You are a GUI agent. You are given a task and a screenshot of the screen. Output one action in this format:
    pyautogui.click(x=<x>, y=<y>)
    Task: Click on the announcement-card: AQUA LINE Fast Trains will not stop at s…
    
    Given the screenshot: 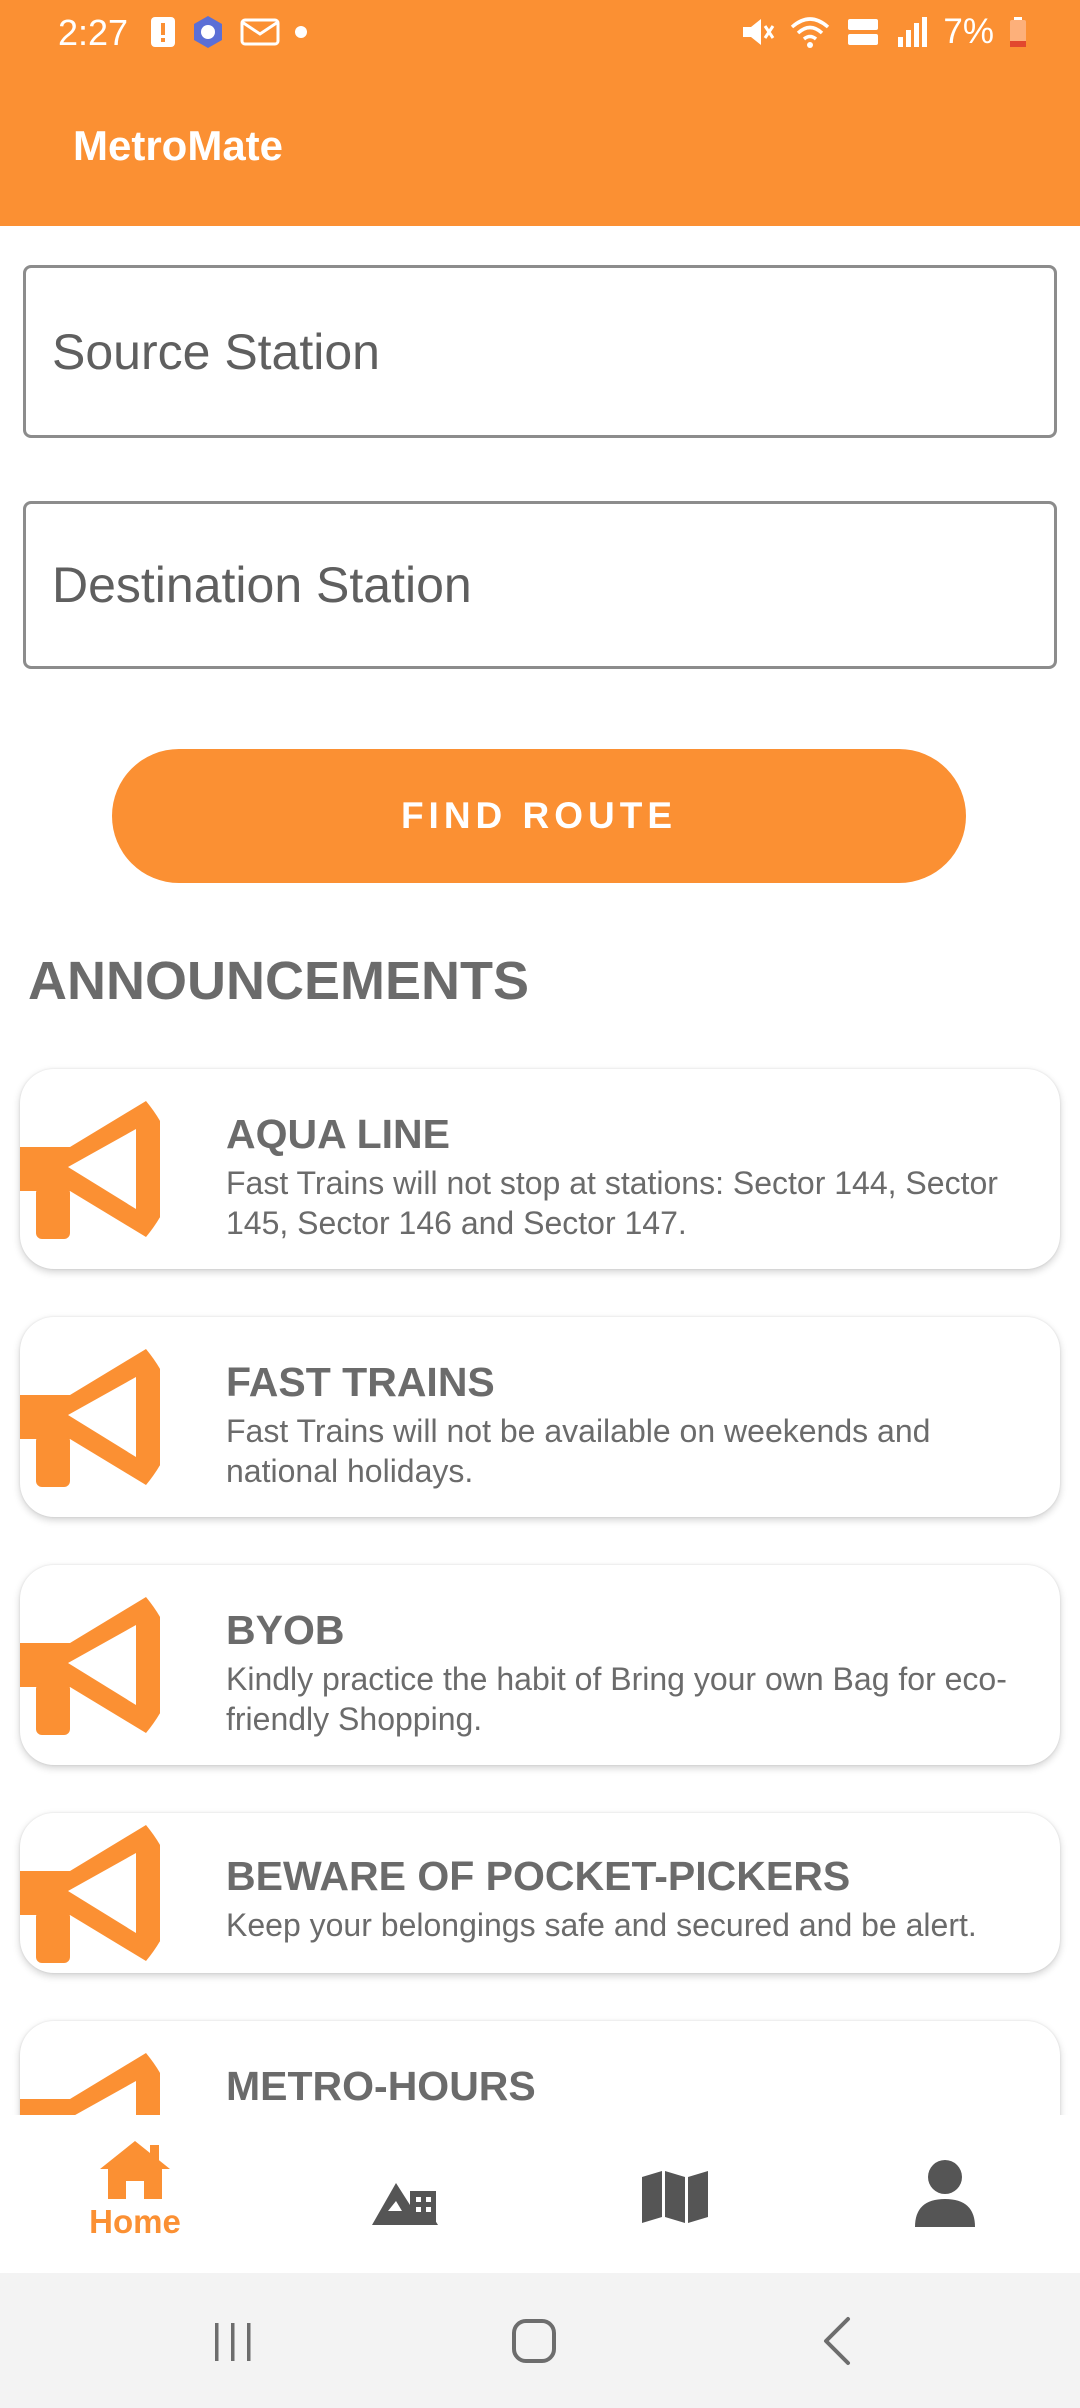 What is the action you would take?
    pyautogui.click(x=540, y=1169)
    